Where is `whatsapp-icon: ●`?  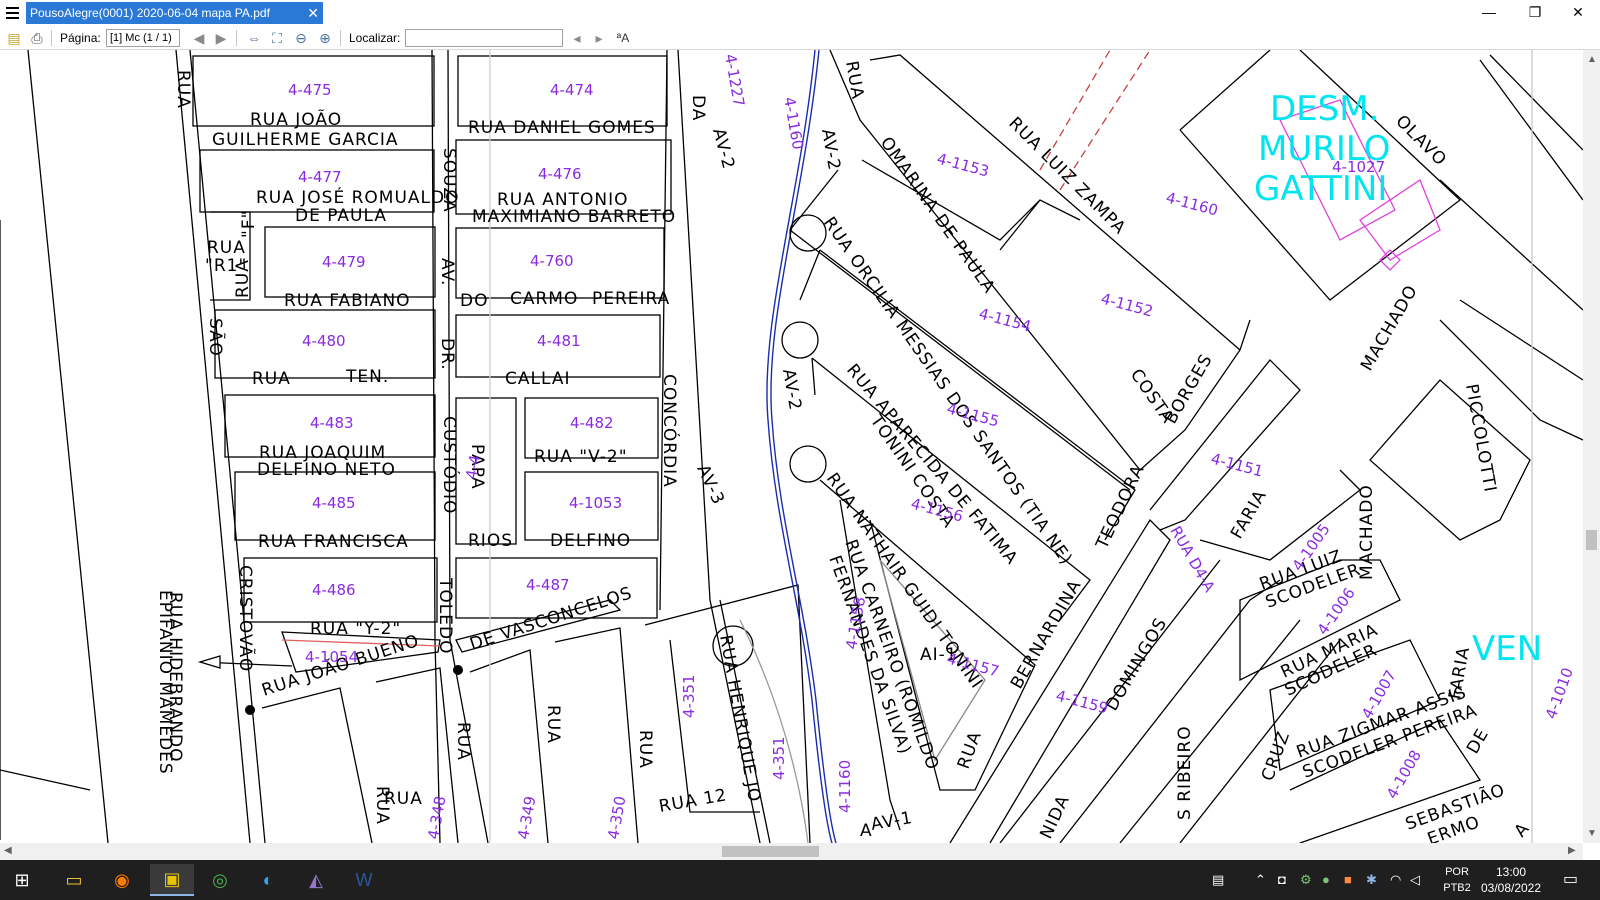
whatsapp-icon: ● is located at coordinates (1326, 879).